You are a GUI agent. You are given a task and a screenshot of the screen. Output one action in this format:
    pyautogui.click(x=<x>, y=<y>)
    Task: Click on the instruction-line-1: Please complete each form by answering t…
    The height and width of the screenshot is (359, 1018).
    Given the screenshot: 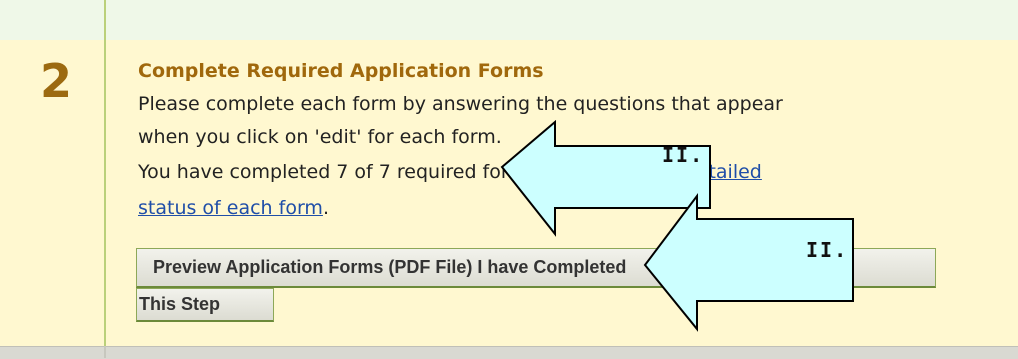 What is the action you would take?
    pyautogui.click(x=460, y=104)
    